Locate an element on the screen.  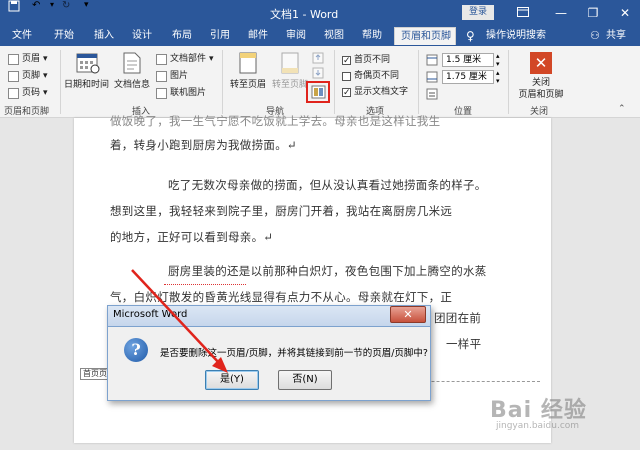
tab-mailings: 邮件 is located at coordinates (258, 36).